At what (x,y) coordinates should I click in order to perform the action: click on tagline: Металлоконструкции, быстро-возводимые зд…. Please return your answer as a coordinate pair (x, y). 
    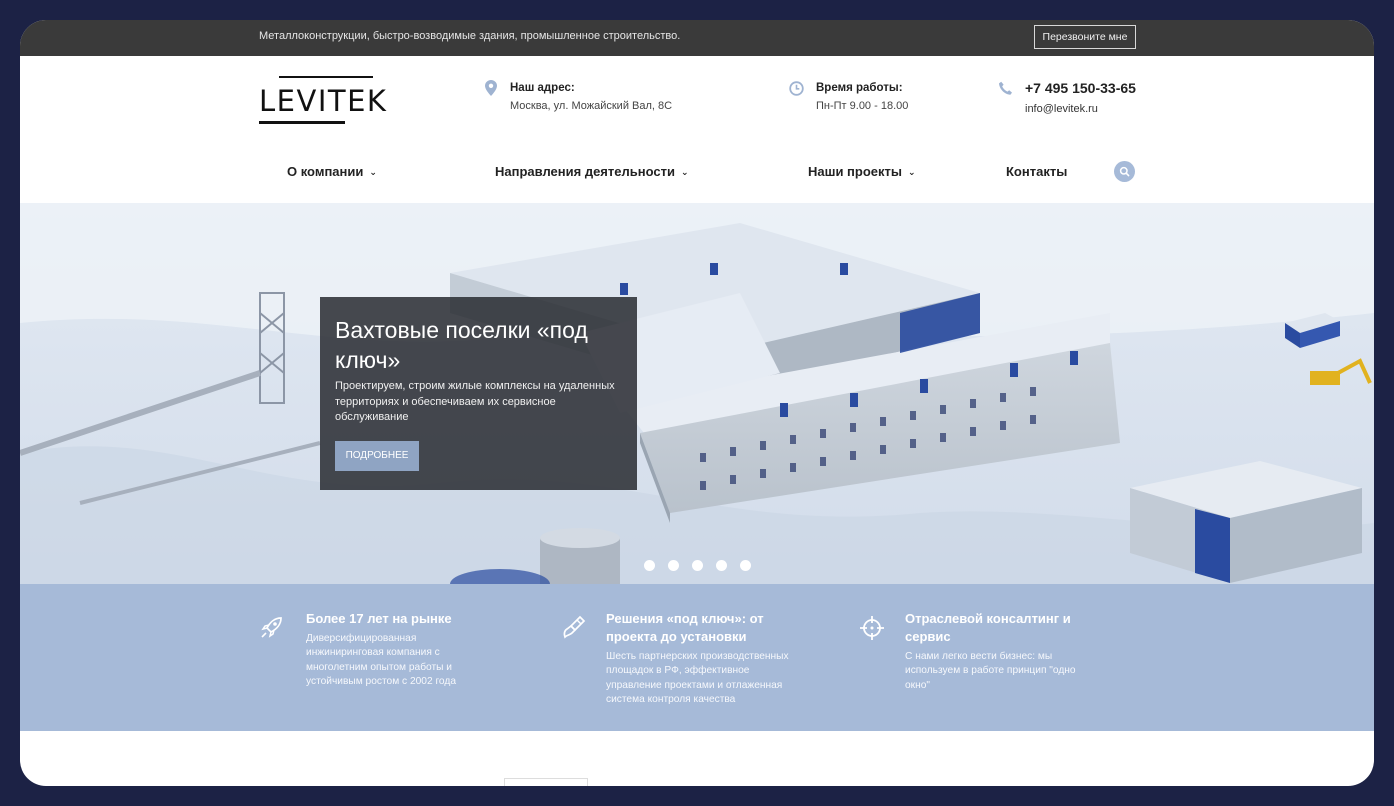
    Looking at the image, I should click on (470, 36).